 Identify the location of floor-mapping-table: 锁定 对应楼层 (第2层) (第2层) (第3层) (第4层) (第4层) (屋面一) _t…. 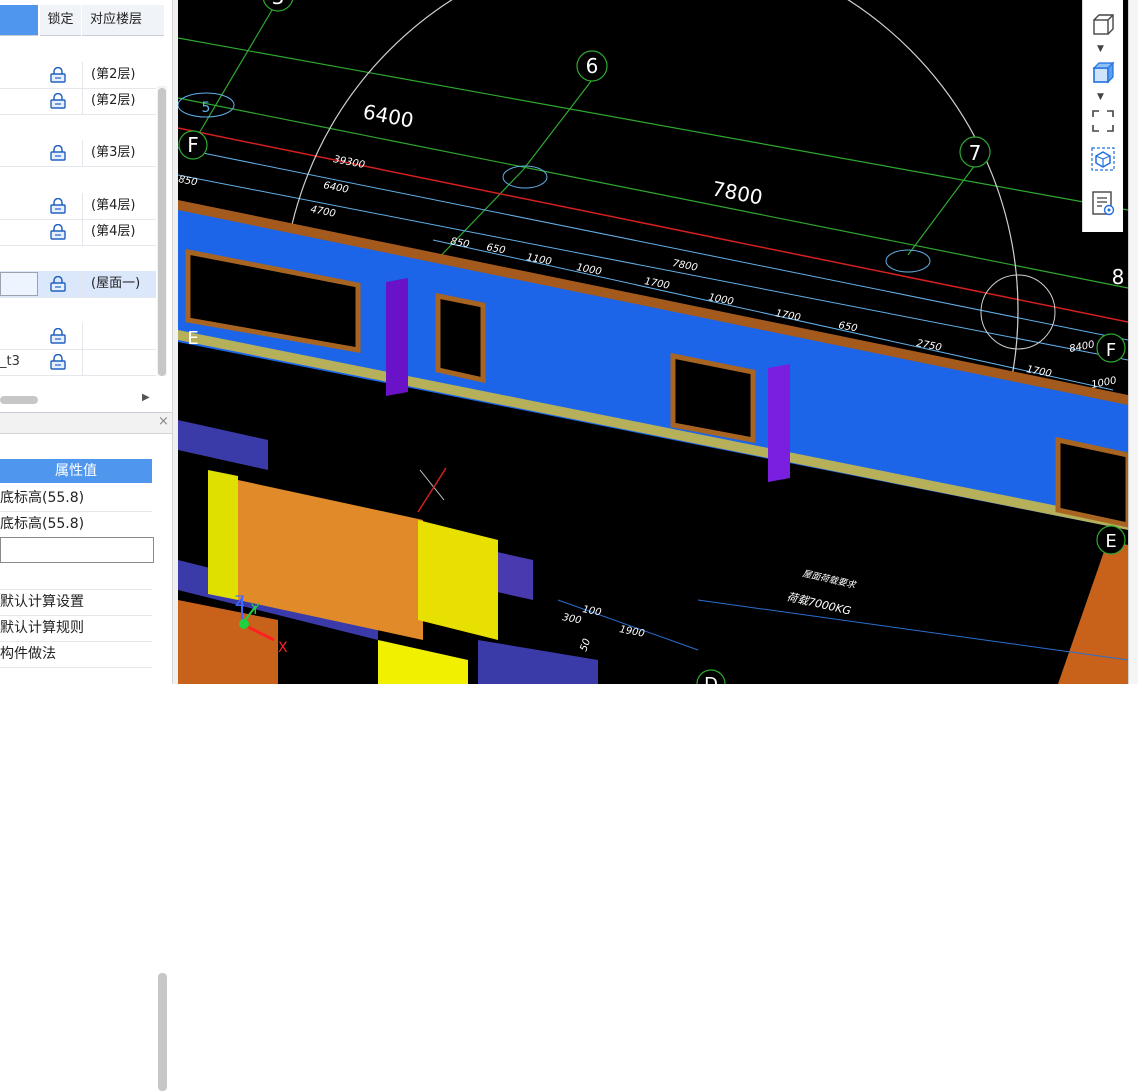
(86, 205).